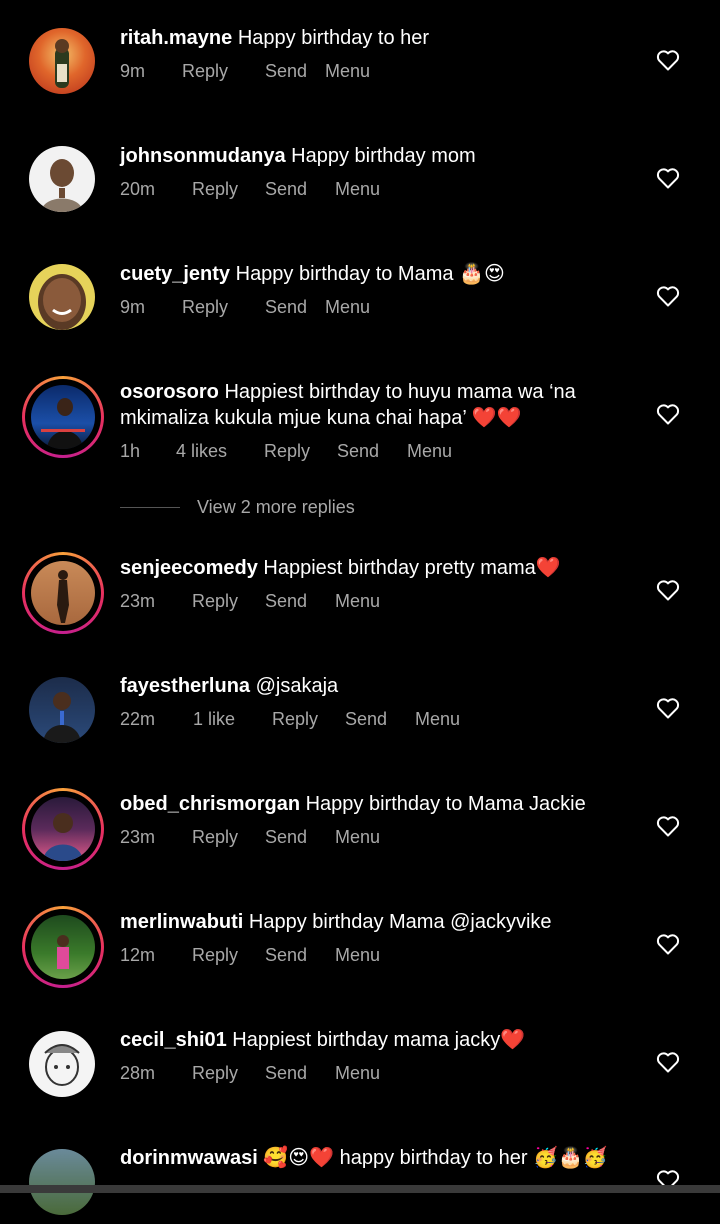  What do you see at coordinates (175, 274) in the screenshot?
I see `username: cuety_jenty` at bounding box center [175, 274].